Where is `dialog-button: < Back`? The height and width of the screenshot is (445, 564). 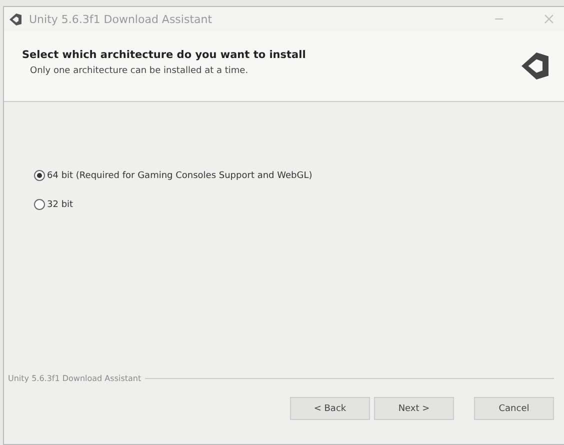
dialog-button: < Back is located at coordinates (330, 408).